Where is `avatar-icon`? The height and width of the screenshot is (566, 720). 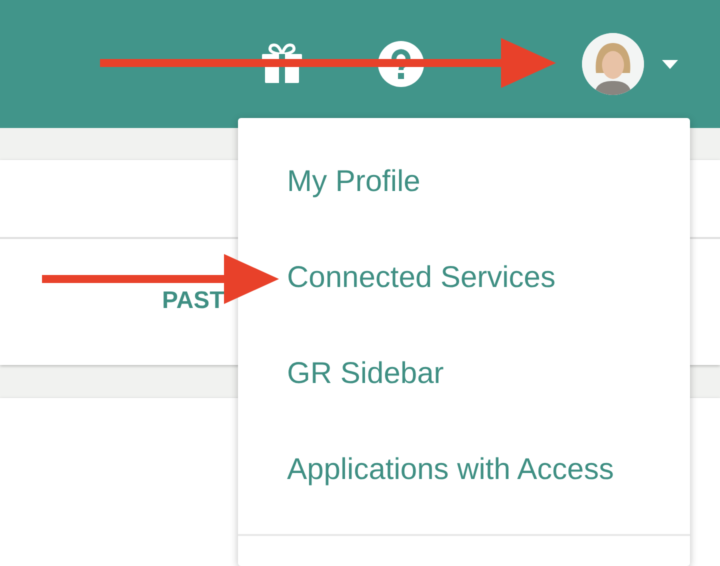
avatar-icon is located at coordinates (613, 64).